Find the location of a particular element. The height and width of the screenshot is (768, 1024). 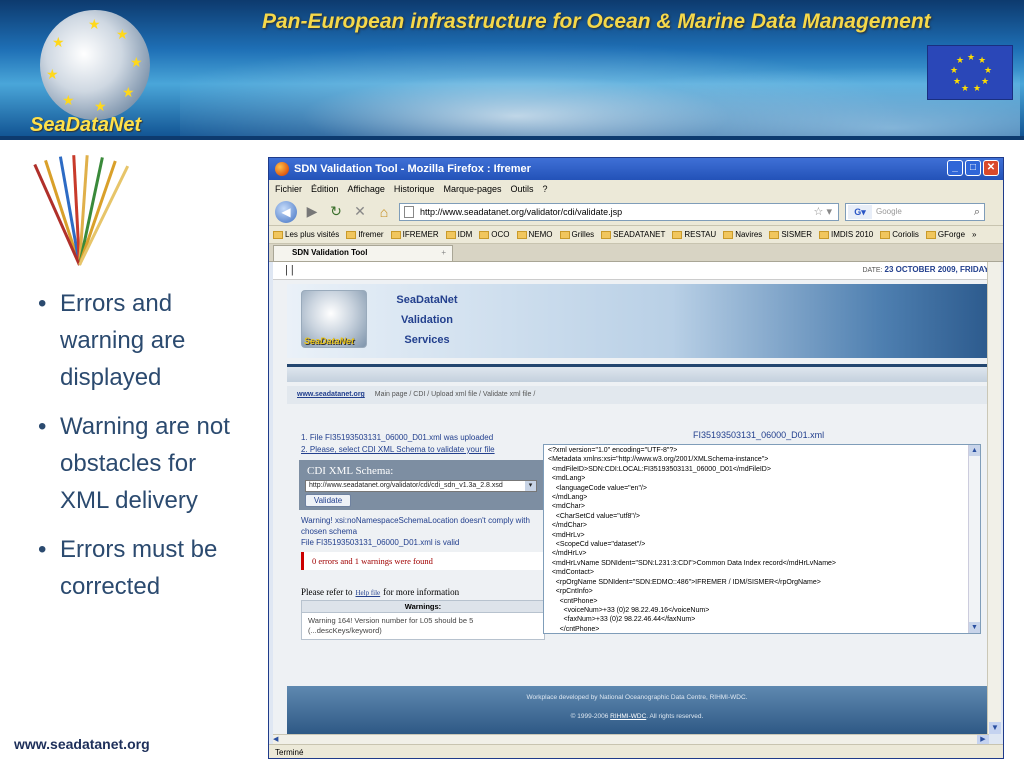

page-icon is located at coordinates (409, 211).